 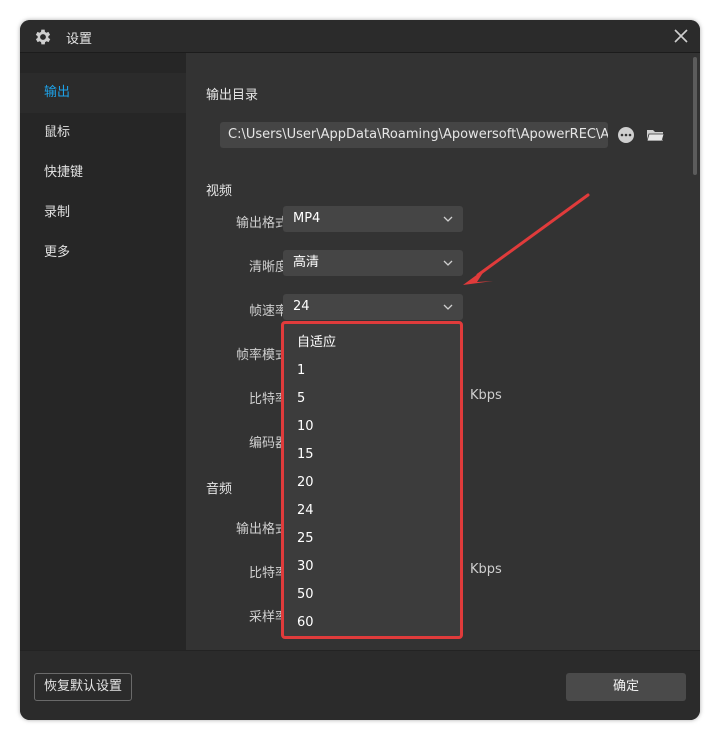 I want to click on restore-defaults-button: 恢复默认设置, so click(x=83, y=687).